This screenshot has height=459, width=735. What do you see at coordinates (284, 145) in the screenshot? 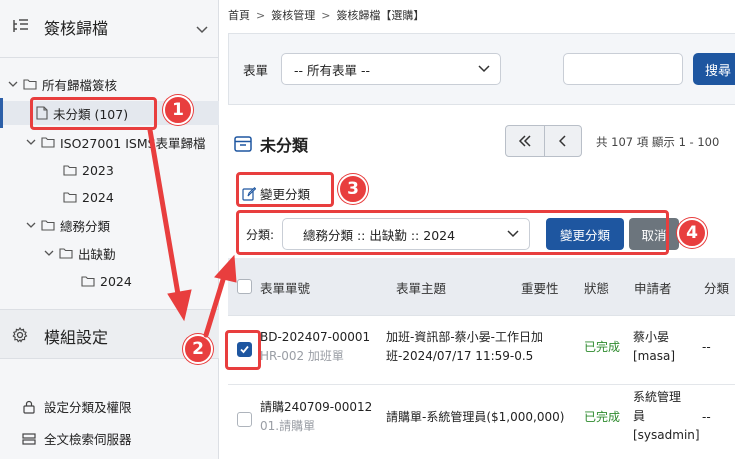
I see `page-title-text: 未分類` at bounding box center [284, 145].